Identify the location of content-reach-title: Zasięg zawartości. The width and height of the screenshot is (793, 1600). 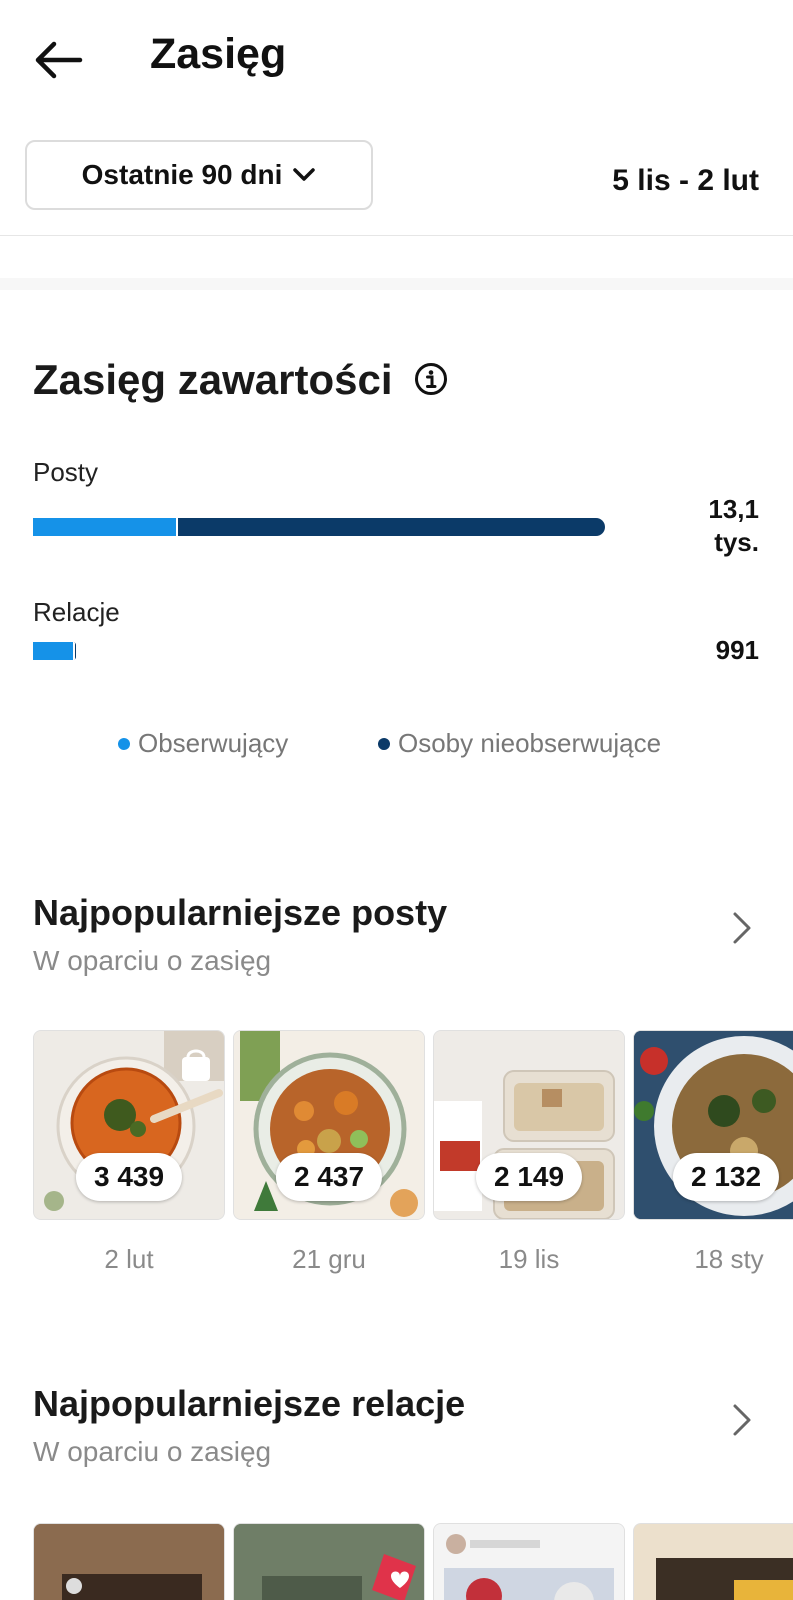
(213, 379).